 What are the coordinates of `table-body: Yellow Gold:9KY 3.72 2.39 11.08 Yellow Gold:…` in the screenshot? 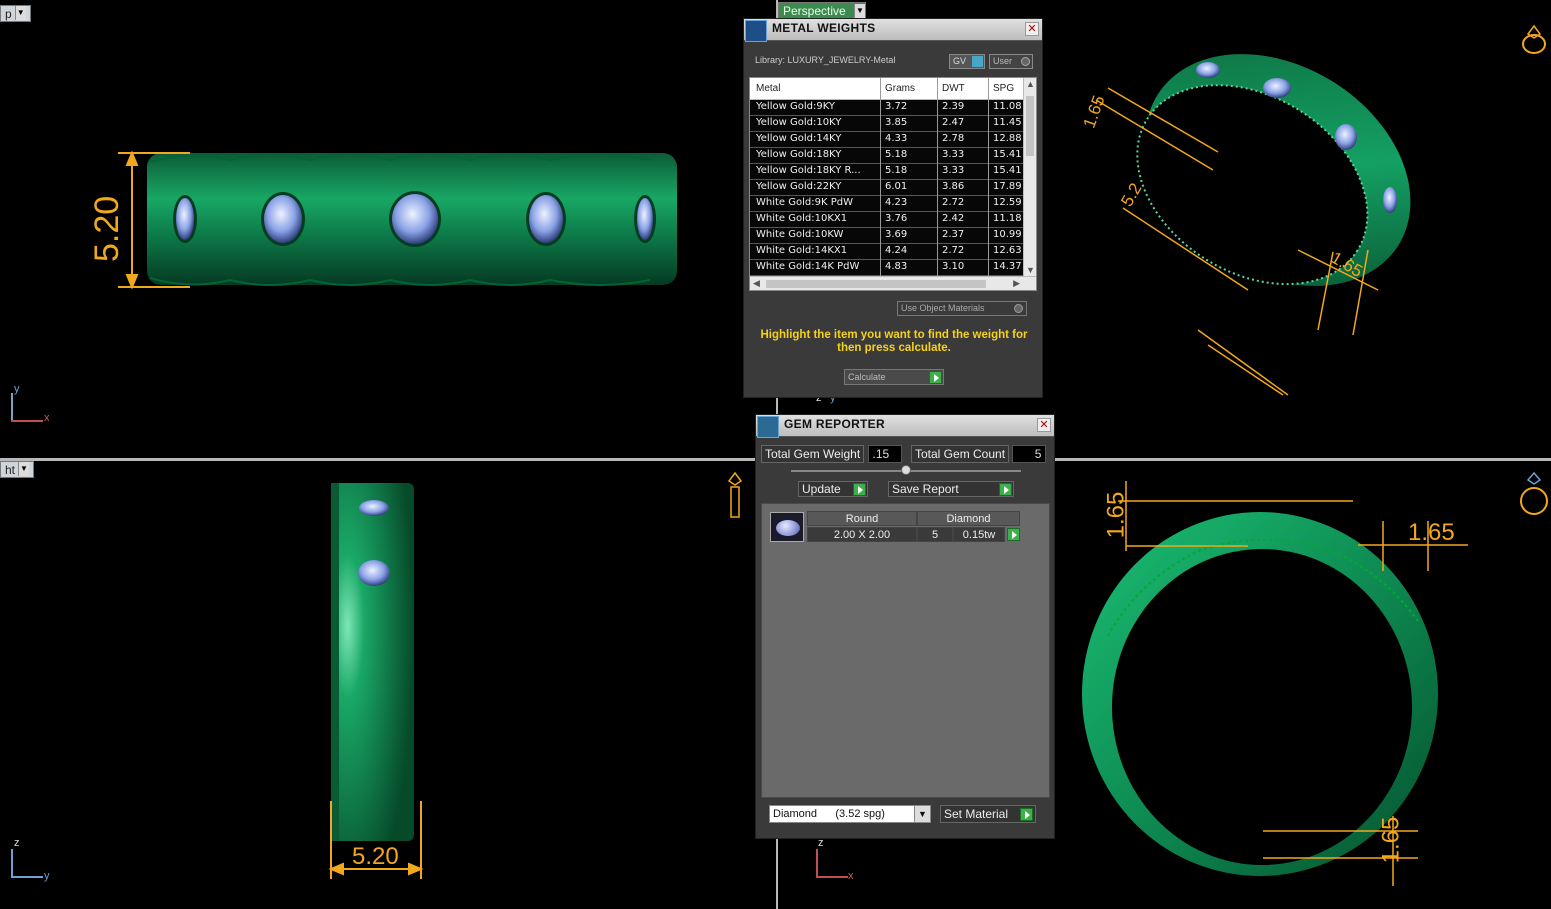 It's located at (893, 188).